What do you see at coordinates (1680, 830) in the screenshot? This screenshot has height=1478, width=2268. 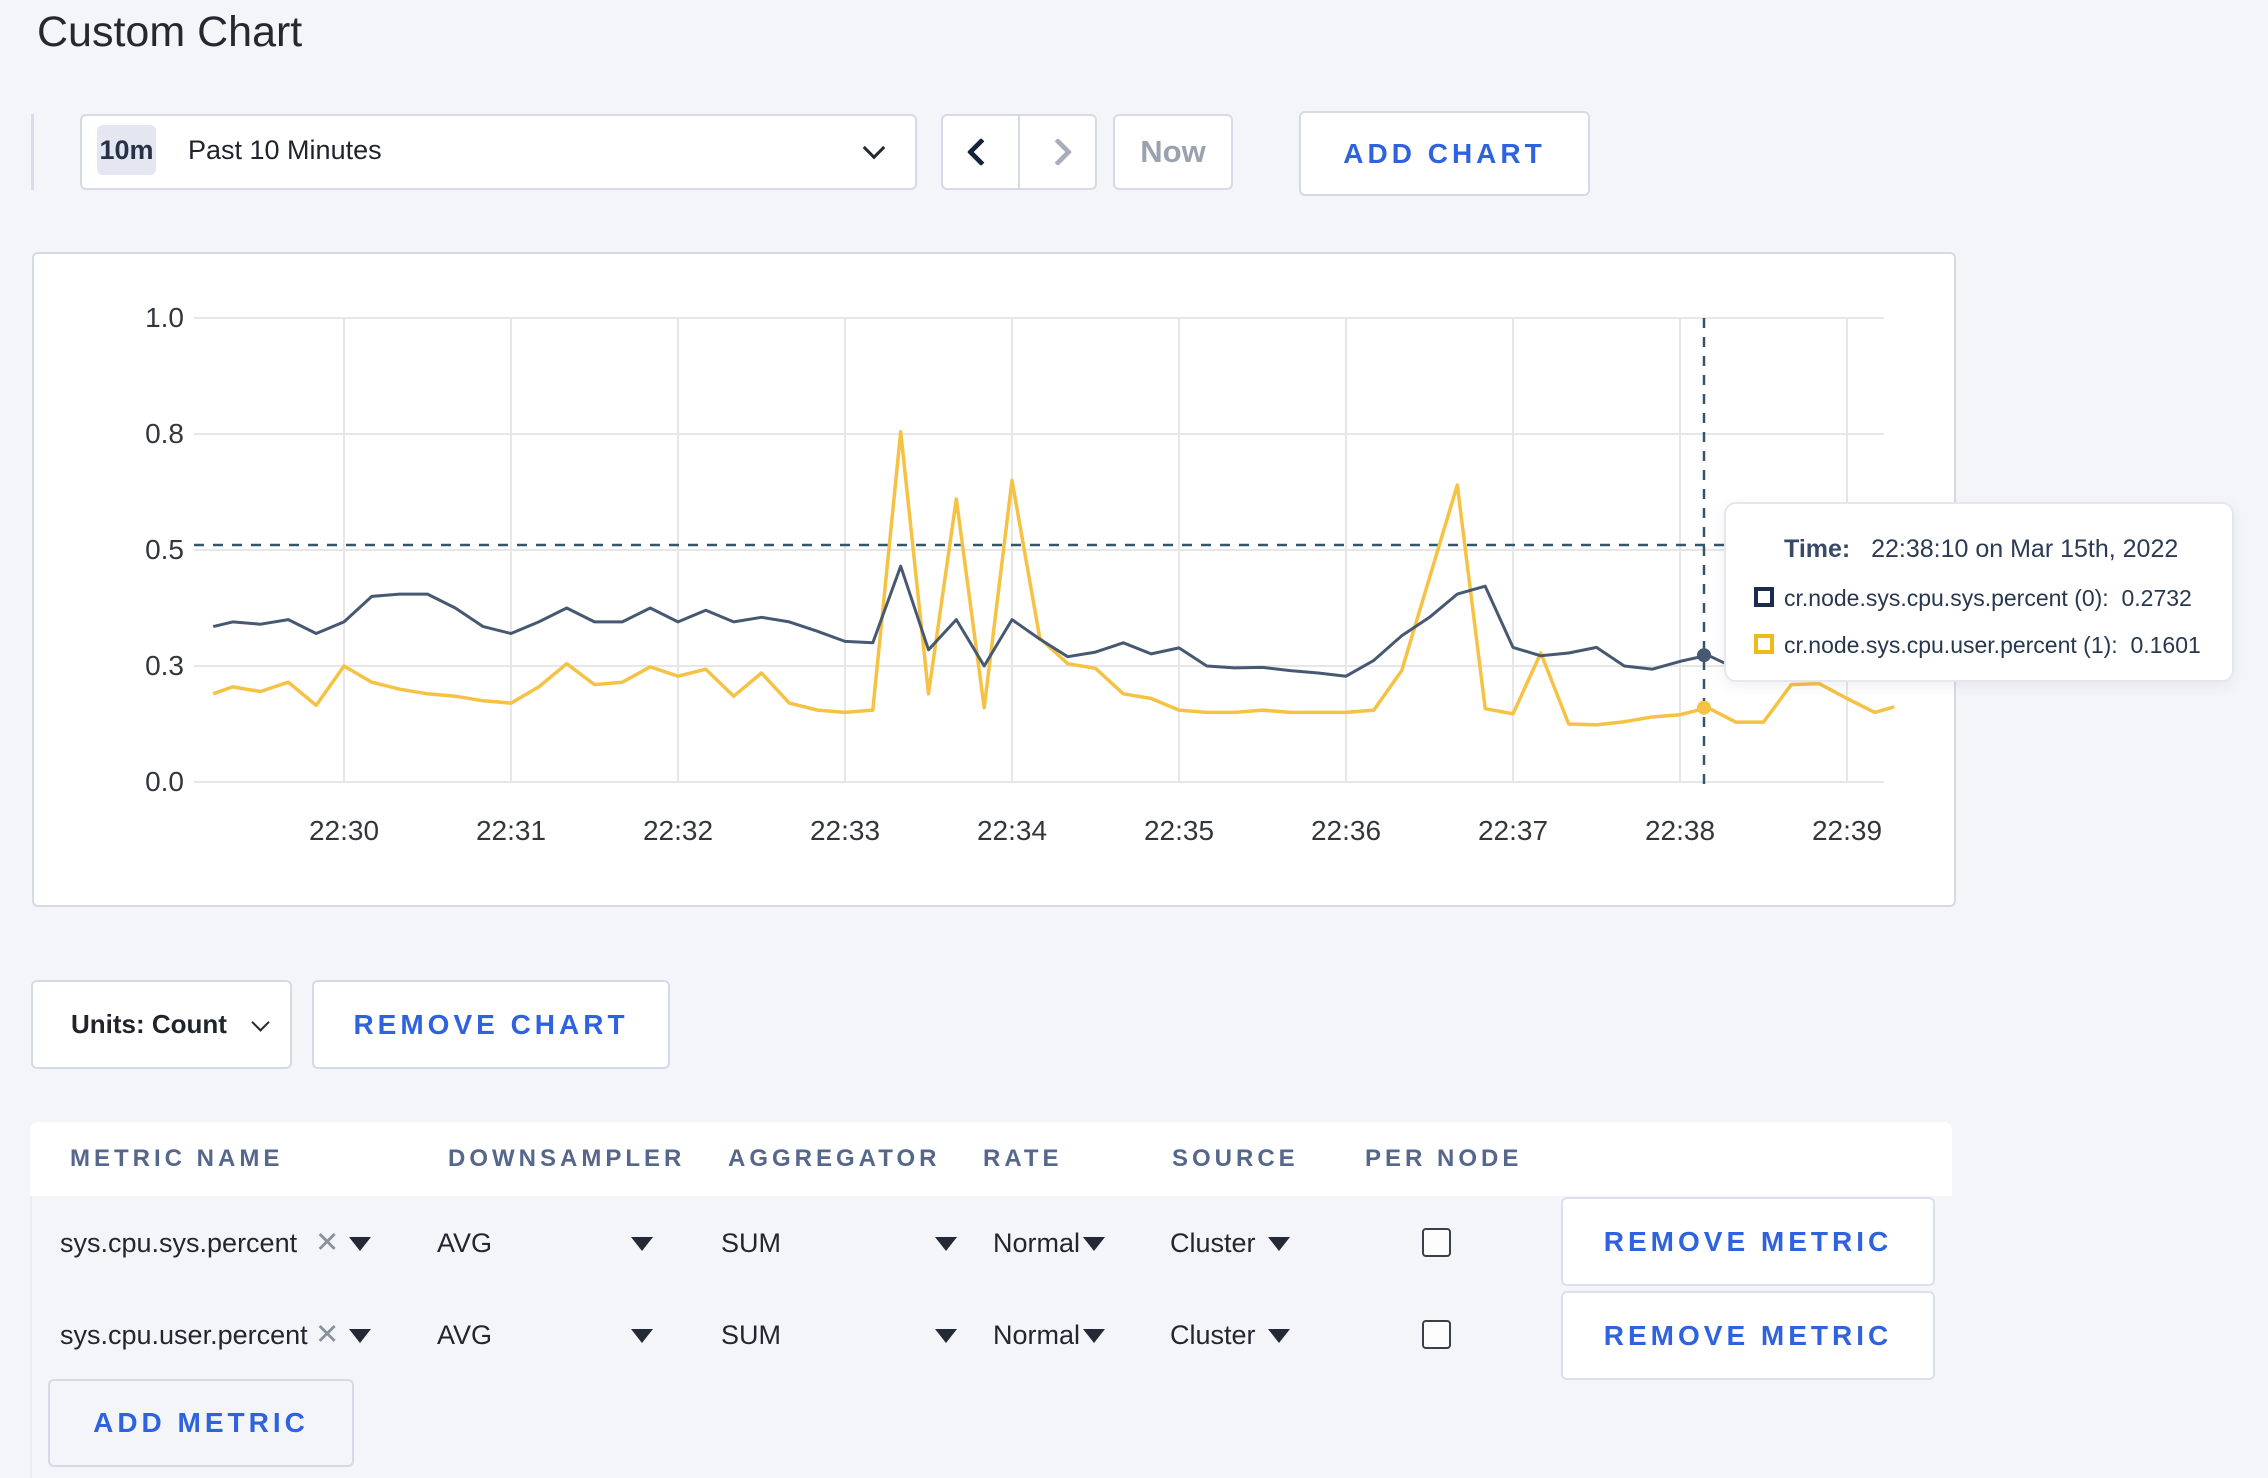 I see `svg-text: 22:38` at bounding box center [1680, 830].